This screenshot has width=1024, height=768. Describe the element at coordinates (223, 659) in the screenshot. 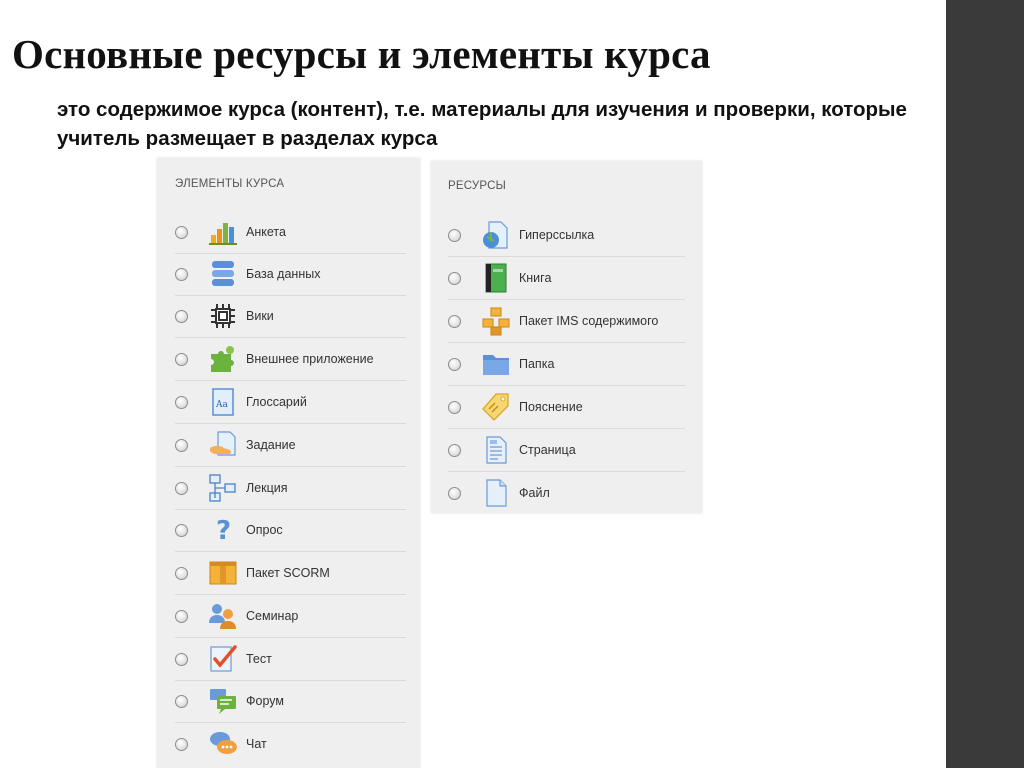

I see `quiz-check-icon` at that location.